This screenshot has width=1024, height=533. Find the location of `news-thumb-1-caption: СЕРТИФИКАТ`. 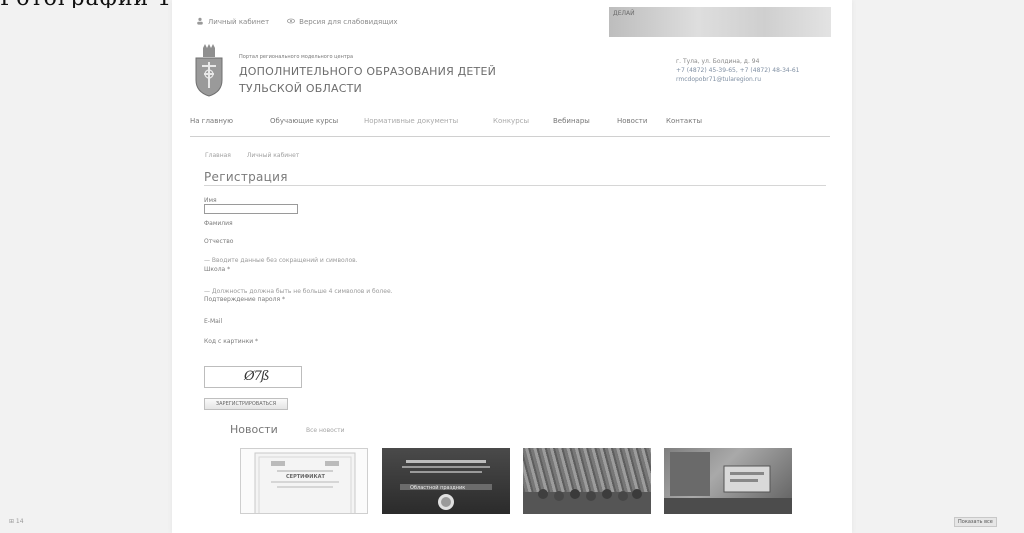

news-thumb-1-caption: СЕРТИФИКАТ is located at coordinates (305, 477).